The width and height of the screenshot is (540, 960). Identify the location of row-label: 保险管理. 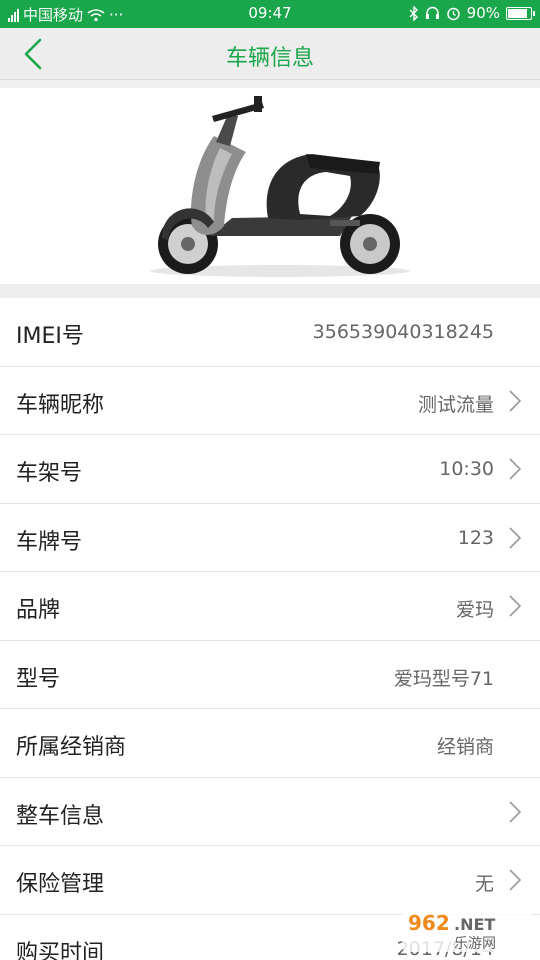
(60, 884).